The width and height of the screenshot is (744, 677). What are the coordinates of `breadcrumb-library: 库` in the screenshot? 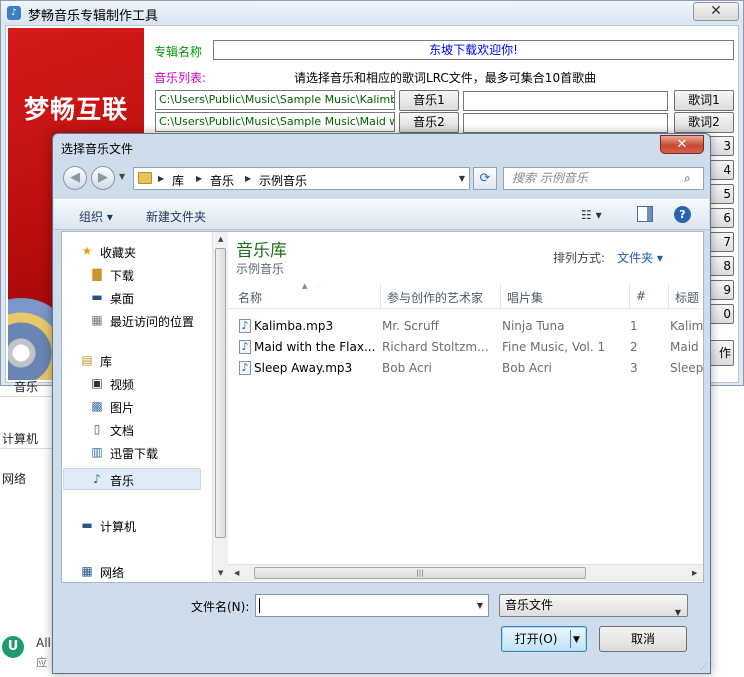 It's located at (178, 180).